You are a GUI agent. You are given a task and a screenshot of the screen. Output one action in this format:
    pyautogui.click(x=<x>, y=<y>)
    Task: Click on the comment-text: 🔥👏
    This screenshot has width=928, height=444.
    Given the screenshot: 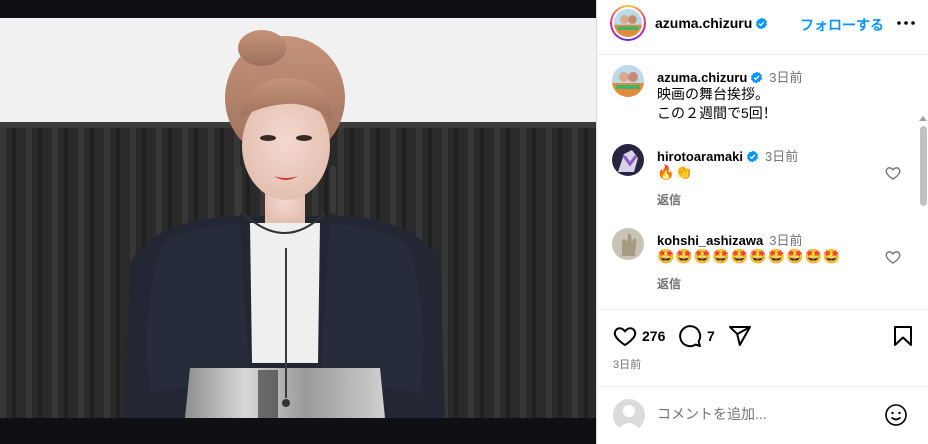 What is the action you would take?
    pyautogui.click(x=675, y=173)
    